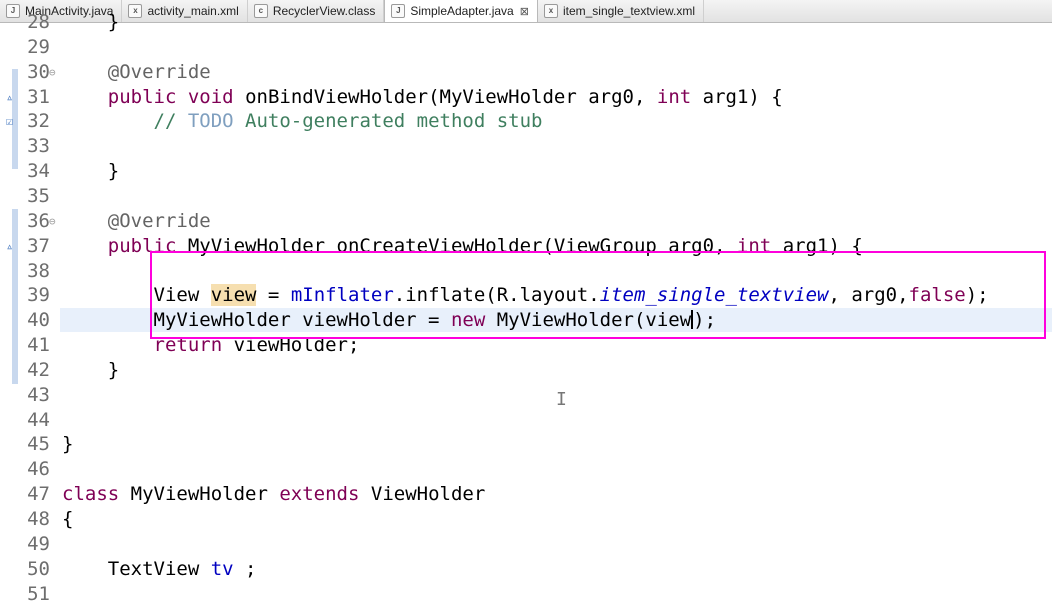  What do you see at coordinates (9, 121) in the screenshot?
I see `task-marker-icon: ☑` at bounding box center [9, 121].